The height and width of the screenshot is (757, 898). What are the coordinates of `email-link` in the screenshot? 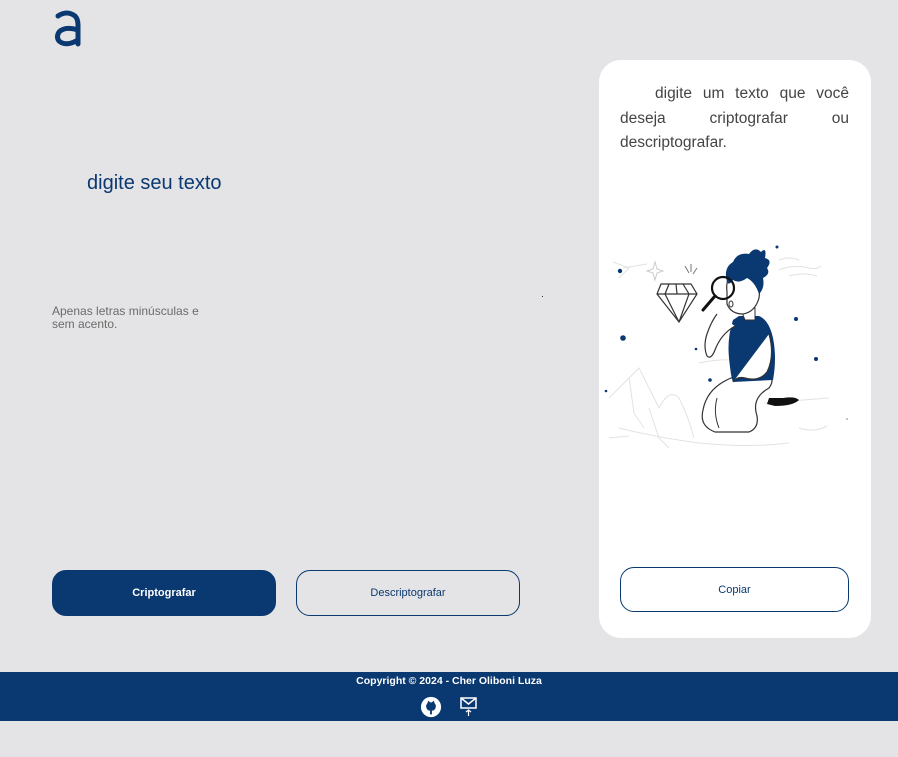 It's located at (469, 709).